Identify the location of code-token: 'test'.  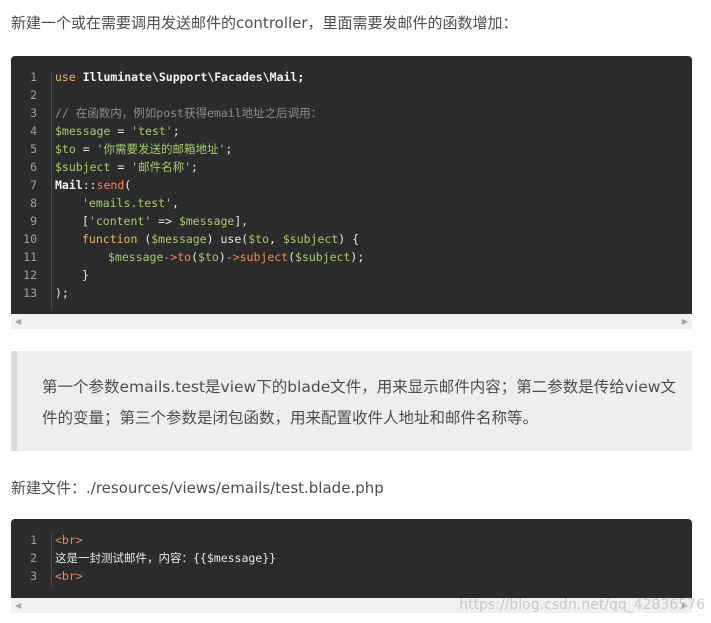
(152, 131).